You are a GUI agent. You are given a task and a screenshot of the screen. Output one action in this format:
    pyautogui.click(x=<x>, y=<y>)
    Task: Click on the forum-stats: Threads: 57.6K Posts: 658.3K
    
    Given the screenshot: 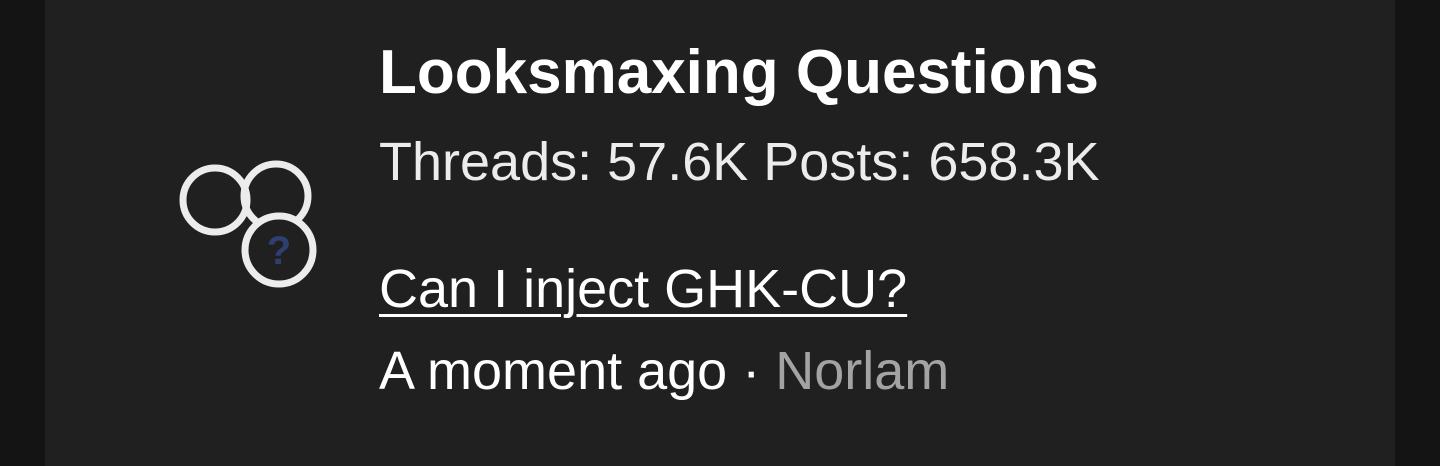 What is the action you would take?
    pyautogui.click(x=739, y=162)
    